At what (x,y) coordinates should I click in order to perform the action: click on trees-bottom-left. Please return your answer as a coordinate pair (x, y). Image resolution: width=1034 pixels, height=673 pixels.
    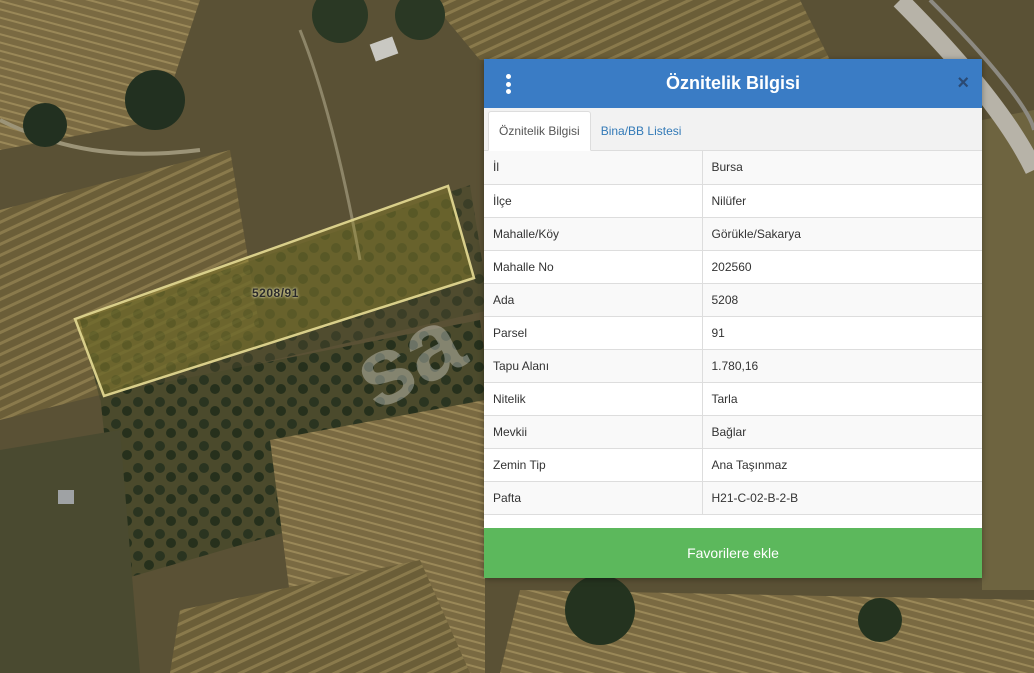
    Looking at the image, I should click on (70, 551).